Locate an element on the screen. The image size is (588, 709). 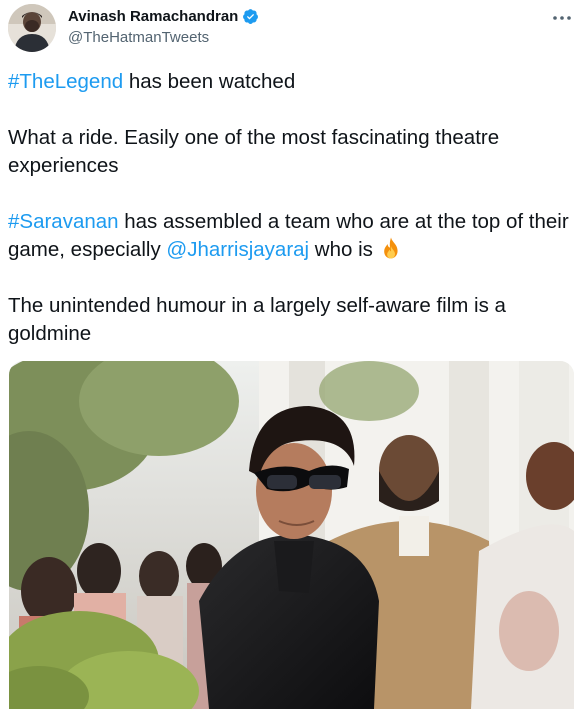
author-name-row: Avinash Ramachandran is located at coordinates (163, 16).